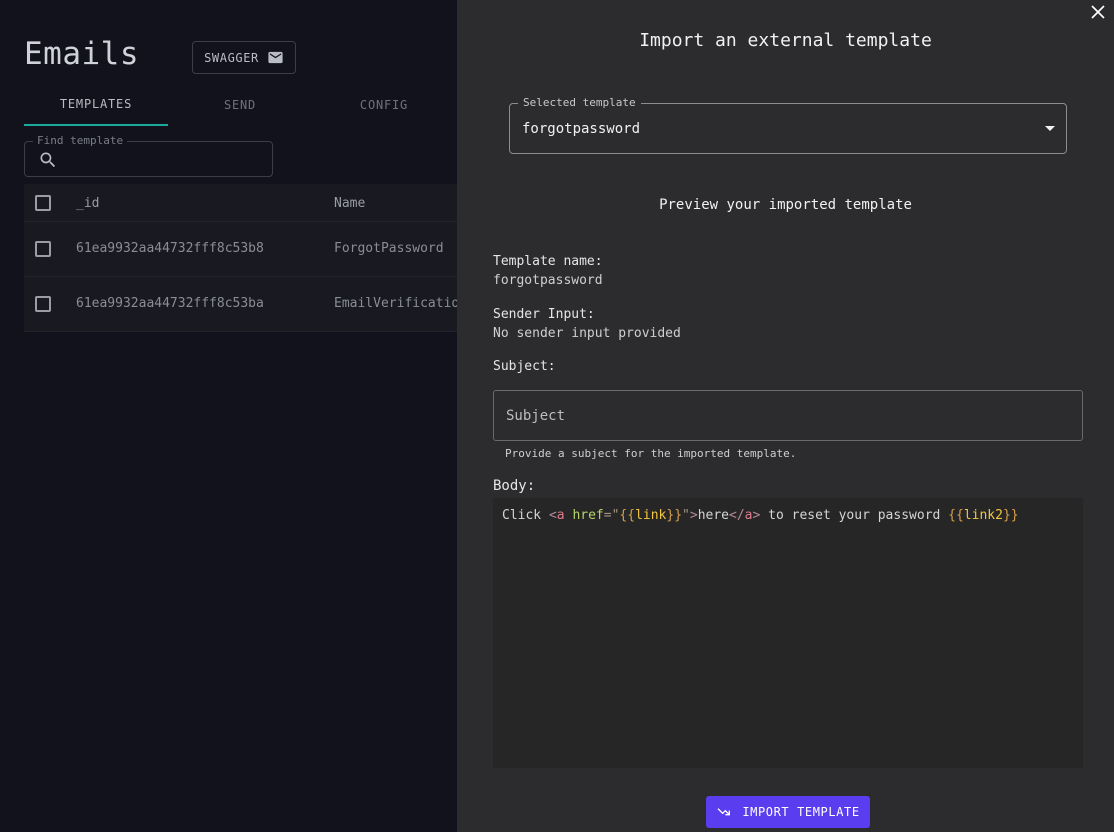  Describe the element at coordinates (87, 203) in the screenshot. I see `column-header-id: _id` at that location.